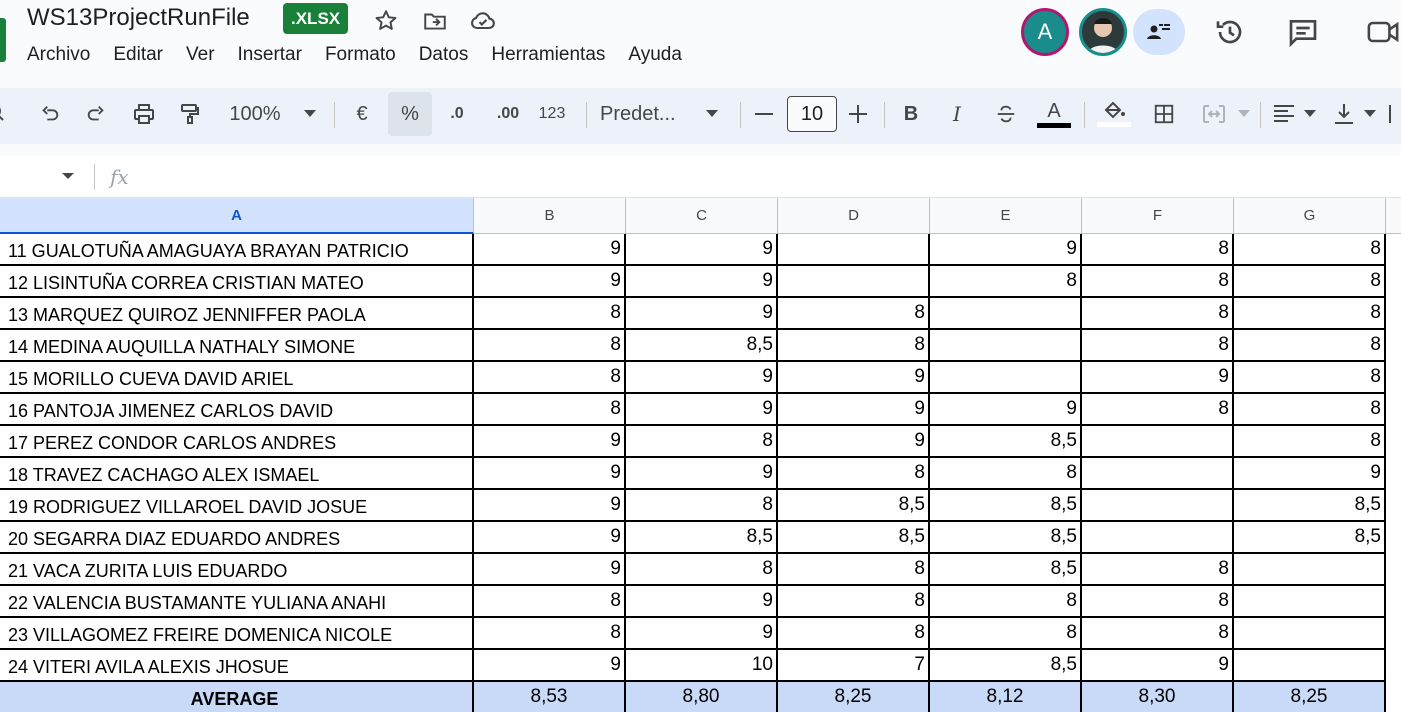  Describe the element at coordinates (138, 55) in the screenshot. I see `menu-editar: Editar` at that location.